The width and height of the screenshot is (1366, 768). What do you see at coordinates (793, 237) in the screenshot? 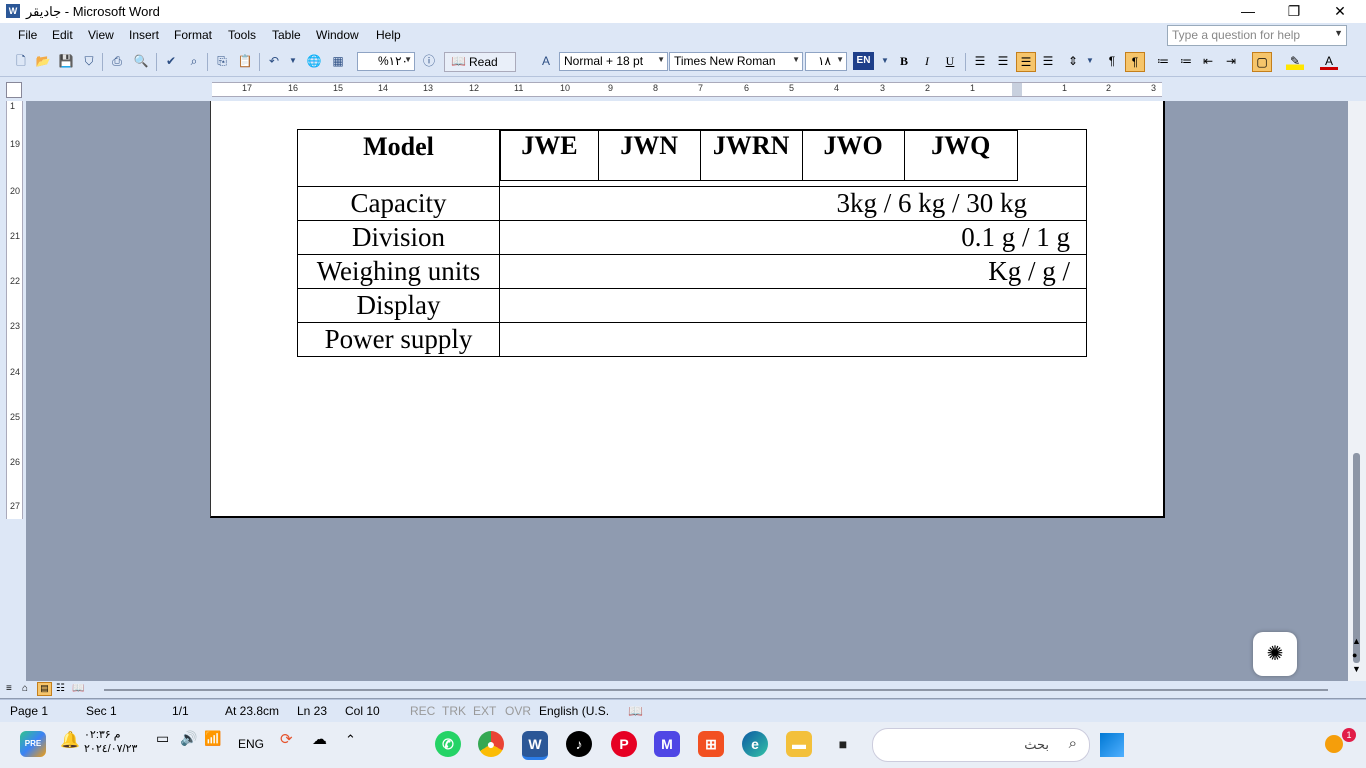
I see `row-value-division: 0.1 g / 1 g` at bounding box center [793, 237].